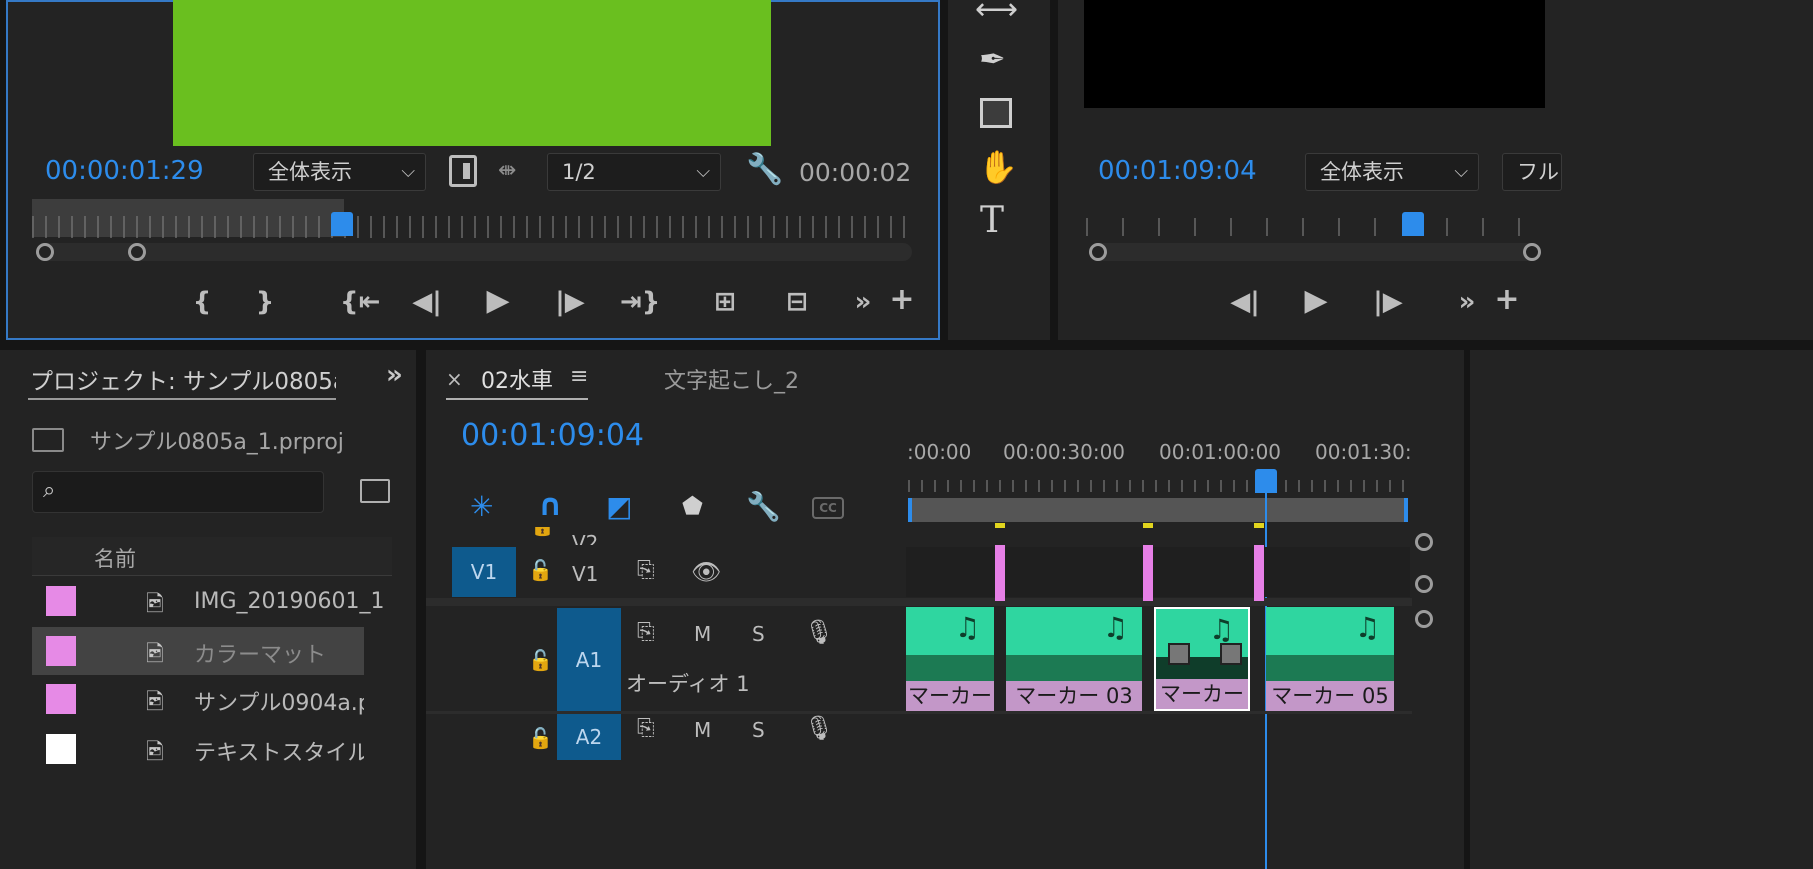 The width and height of the screenshot is (1813, 869). What do you see at coordinates (692, 506) in the screenshot?
I see `add-marker-icon: ⬟` at bounding box center [692, 506].